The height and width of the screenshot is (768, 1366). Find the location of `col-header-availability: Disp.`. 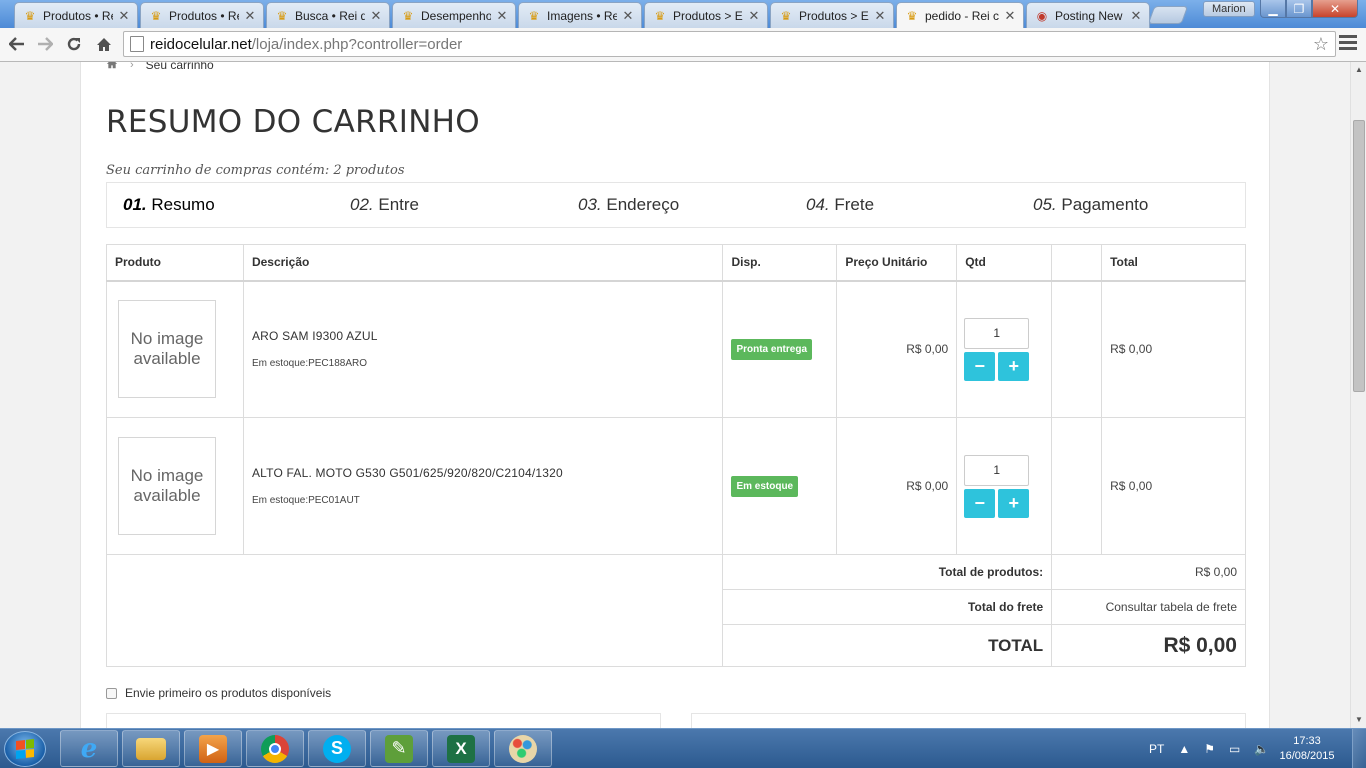

col-header-availability: Disp. is located at coordinates (780, 263).